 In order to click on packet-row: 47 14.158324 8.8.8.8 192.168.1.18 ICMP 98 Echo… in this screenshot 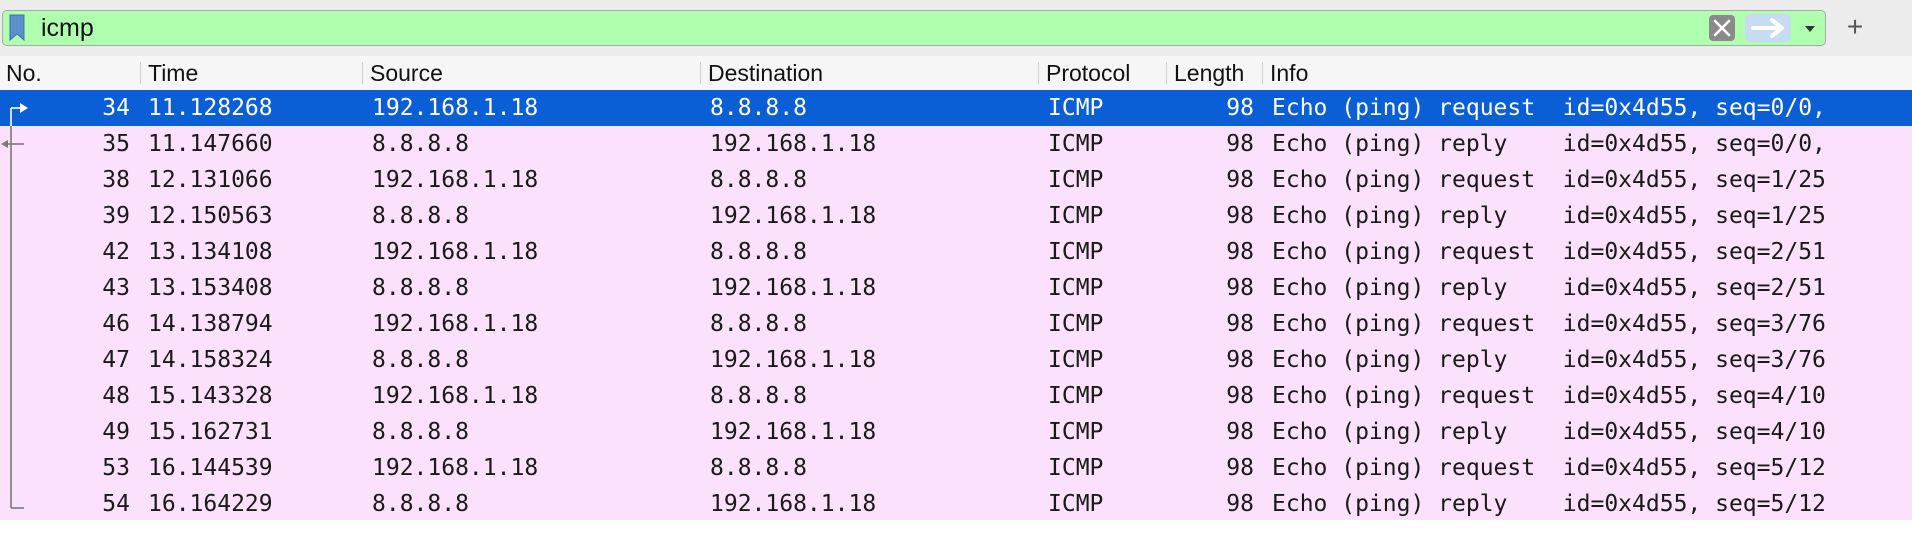, I will do `click(956, 360)`.